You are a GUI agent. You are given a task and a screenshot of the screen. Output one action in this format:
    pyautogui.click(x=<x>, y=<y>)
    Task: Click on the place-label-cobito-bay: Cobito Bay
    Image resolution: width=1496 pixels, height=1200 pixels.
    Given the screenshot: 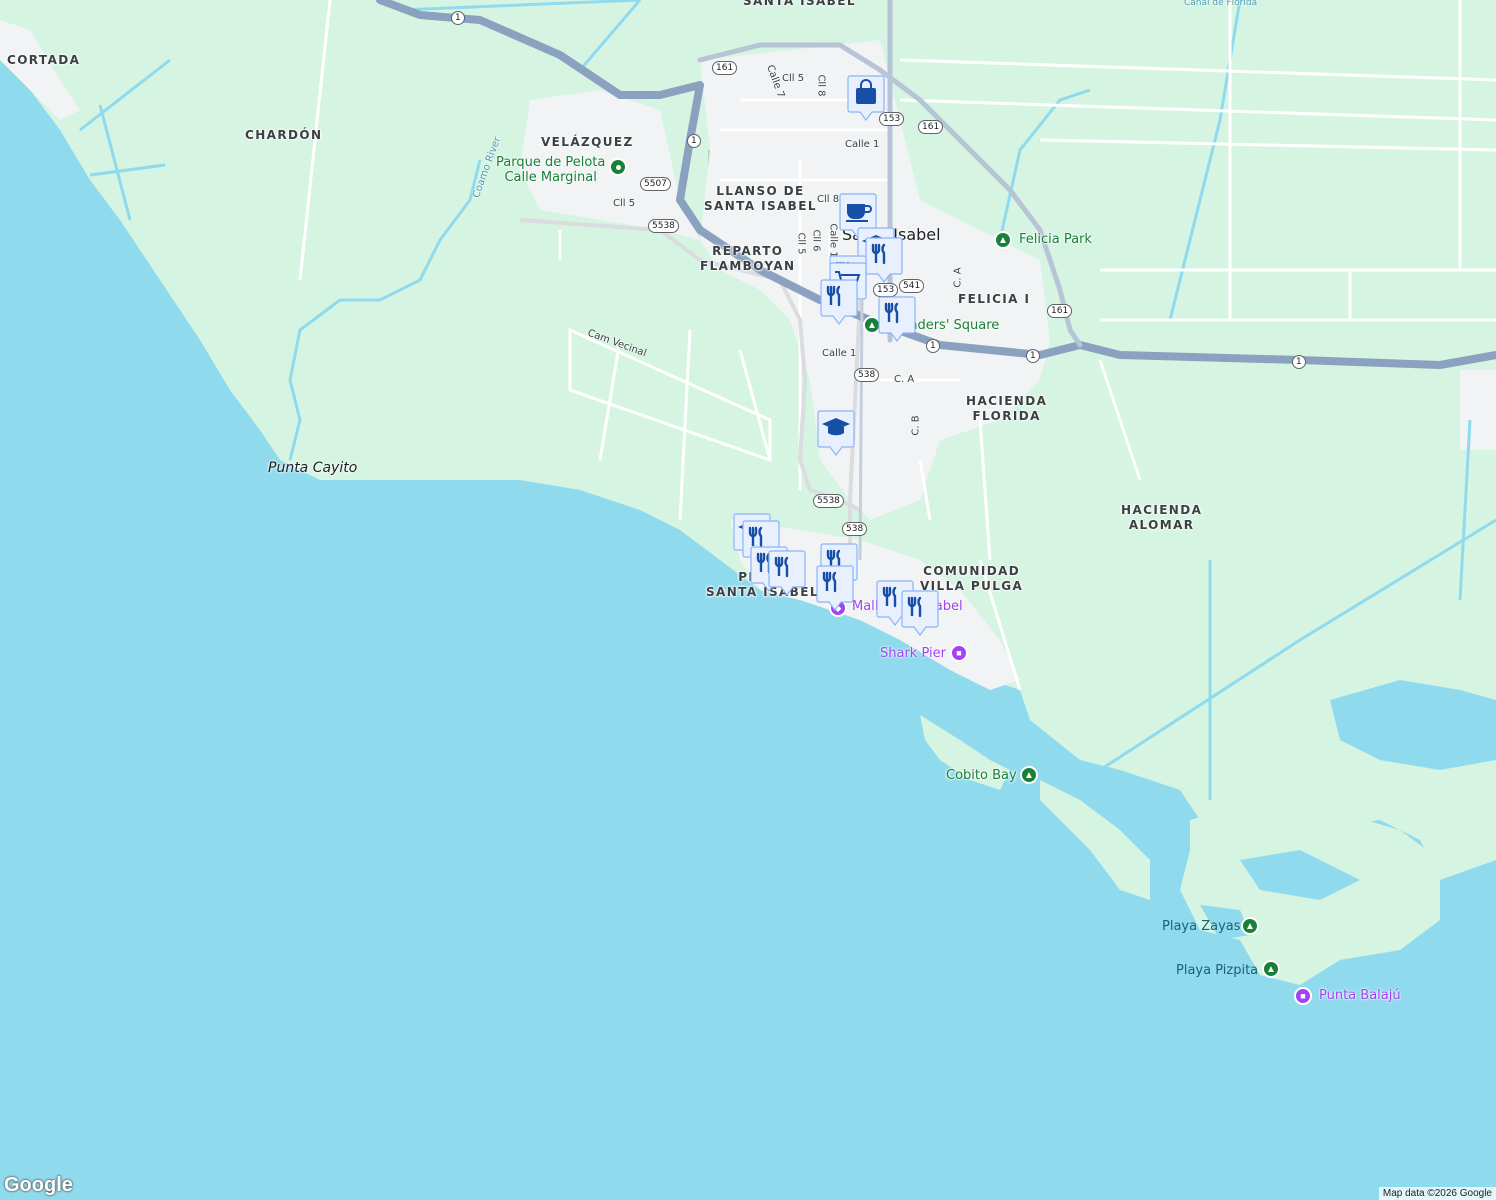 What is the action you would take?
    pyautogui.click(x=981, y=775)
    